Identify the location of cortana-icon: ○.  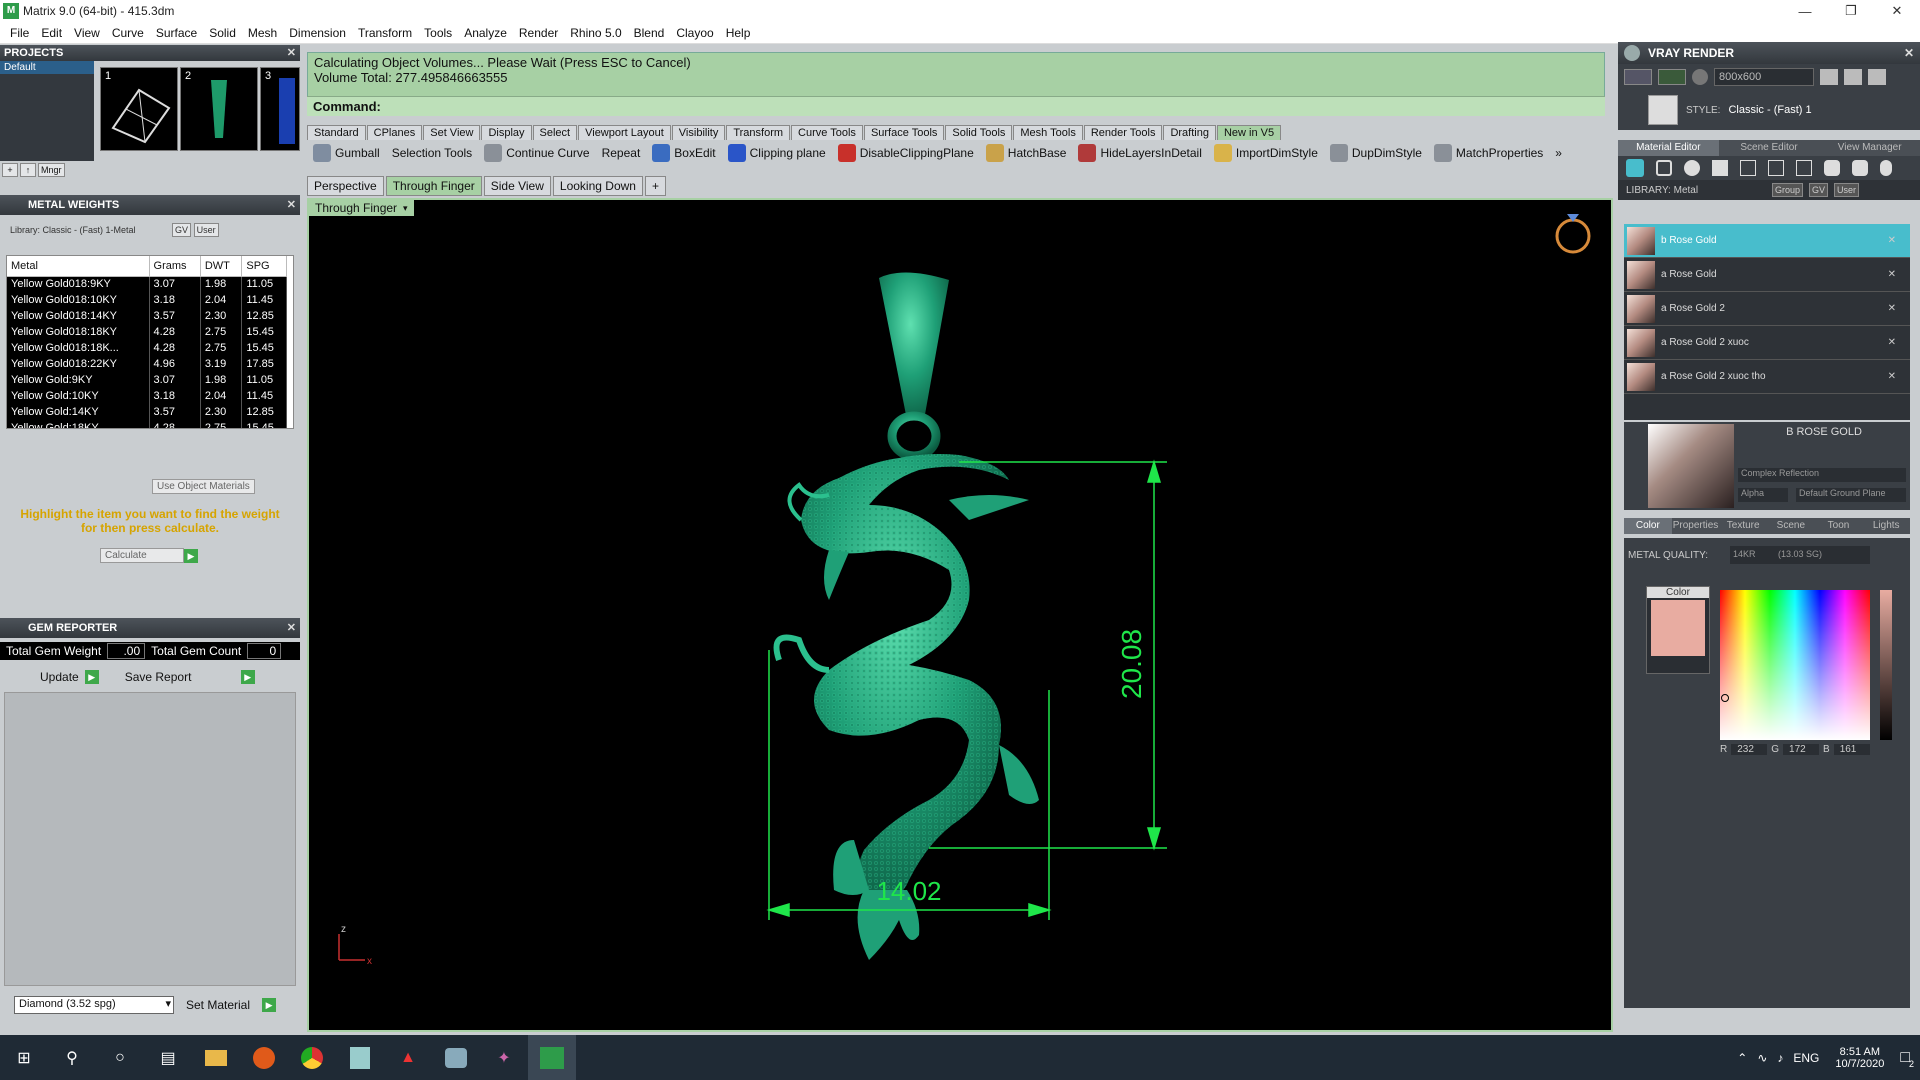
(120, 1057).